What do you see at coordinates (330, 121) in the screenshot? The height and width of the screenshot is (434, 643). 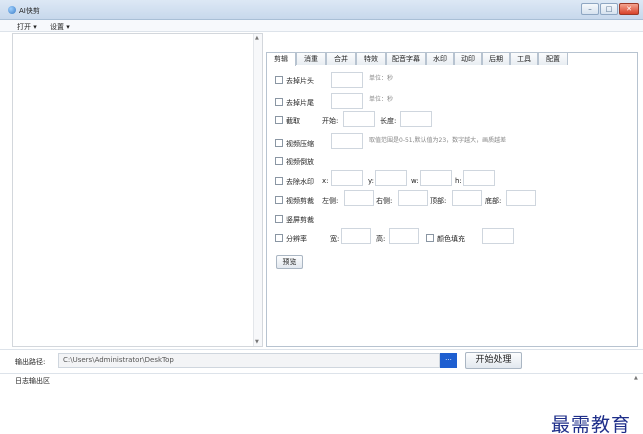 I see `cut-start-label: 开始:` at bounding box center [330, 121].